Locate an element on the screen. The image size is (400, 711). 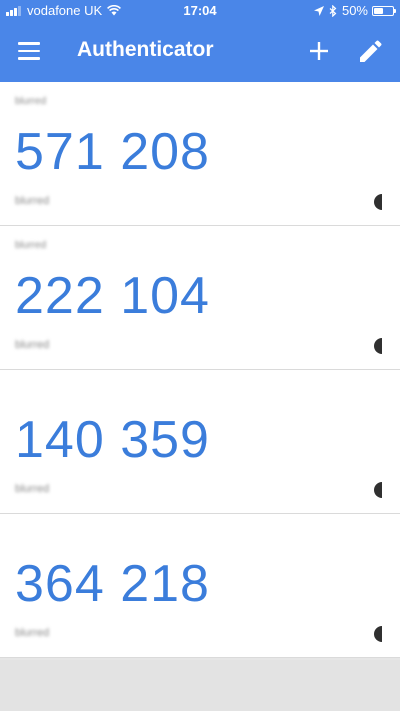
plus-icon is located at coordinates (319, 51).